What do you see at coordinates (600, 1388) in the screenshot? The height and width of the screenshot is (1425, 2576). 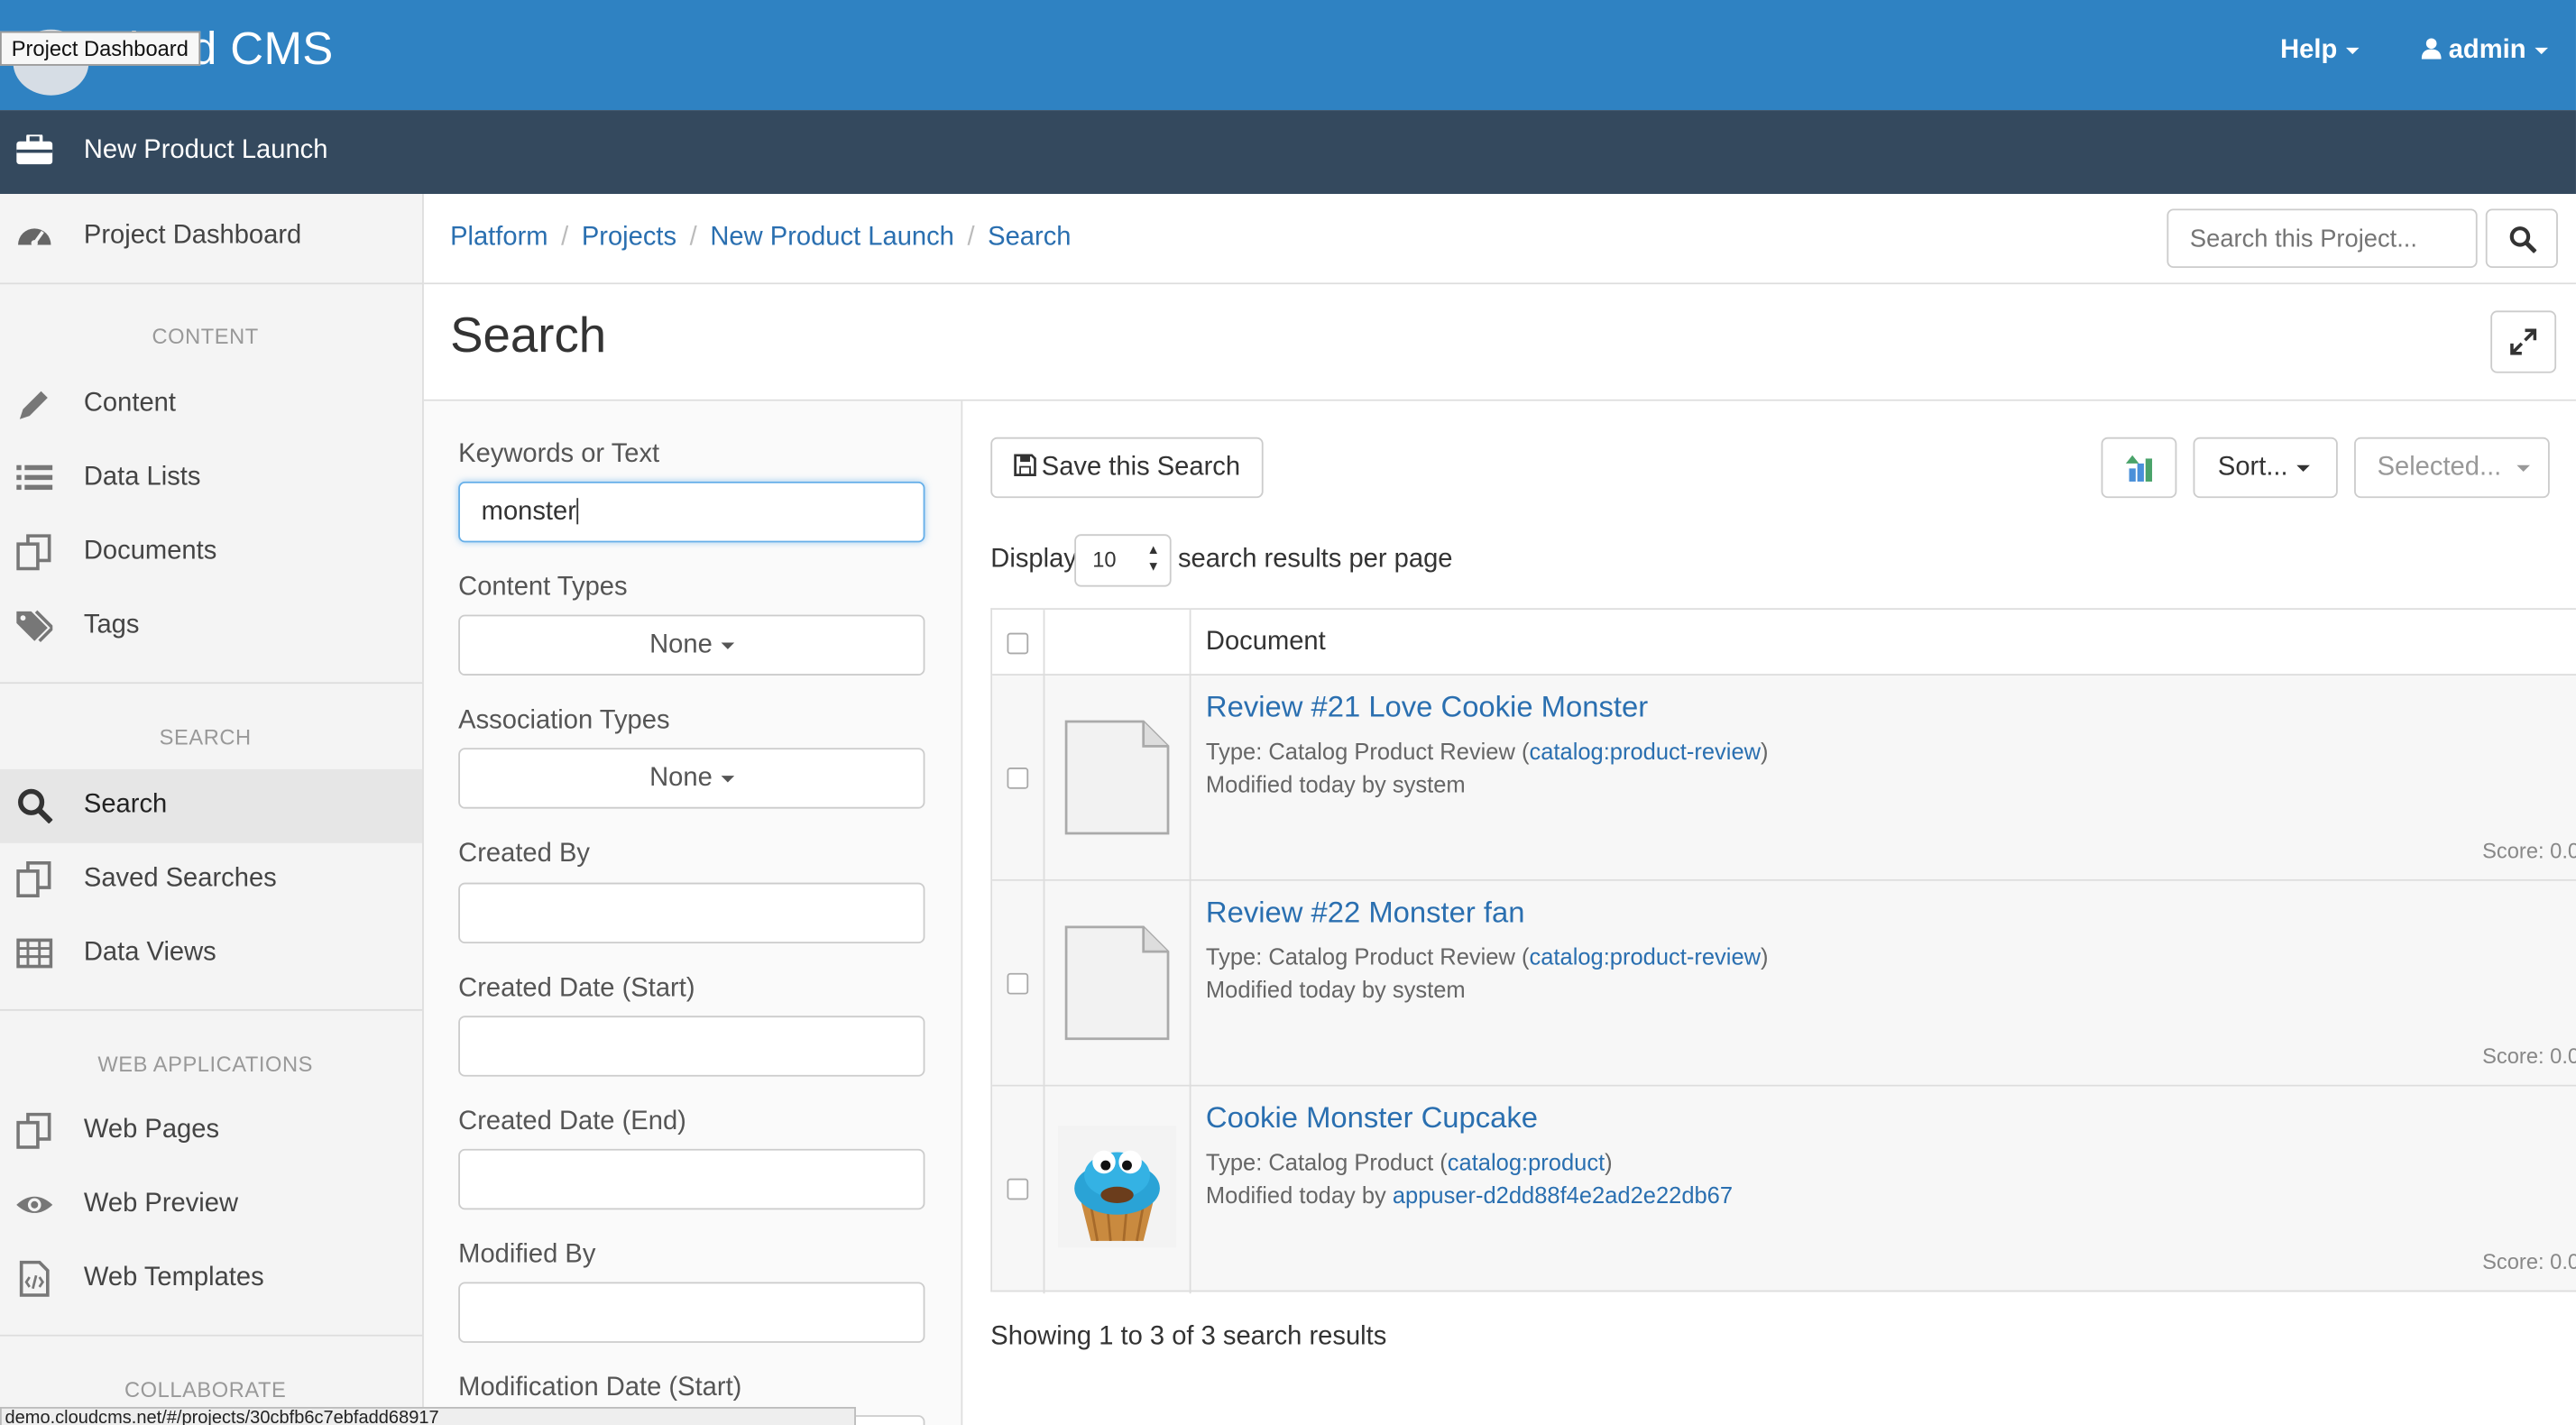 I see `modification-date-start-label: Modification Date (Start)` at bounding box center [600, 1388].